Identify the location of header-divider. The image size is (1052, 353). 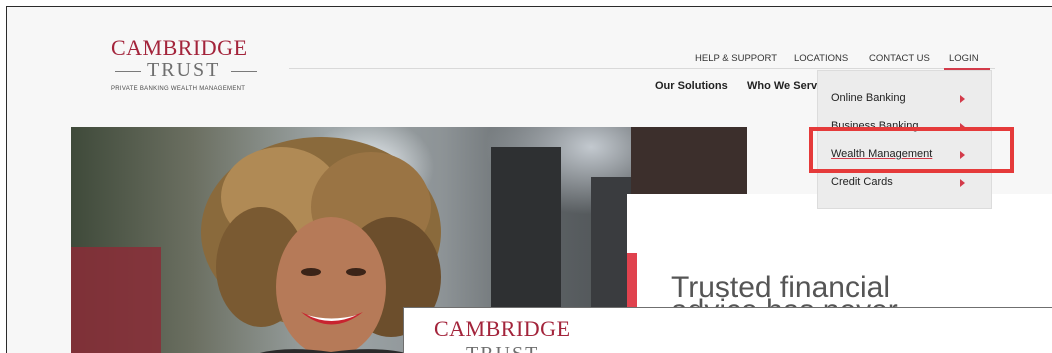
(642, 68).